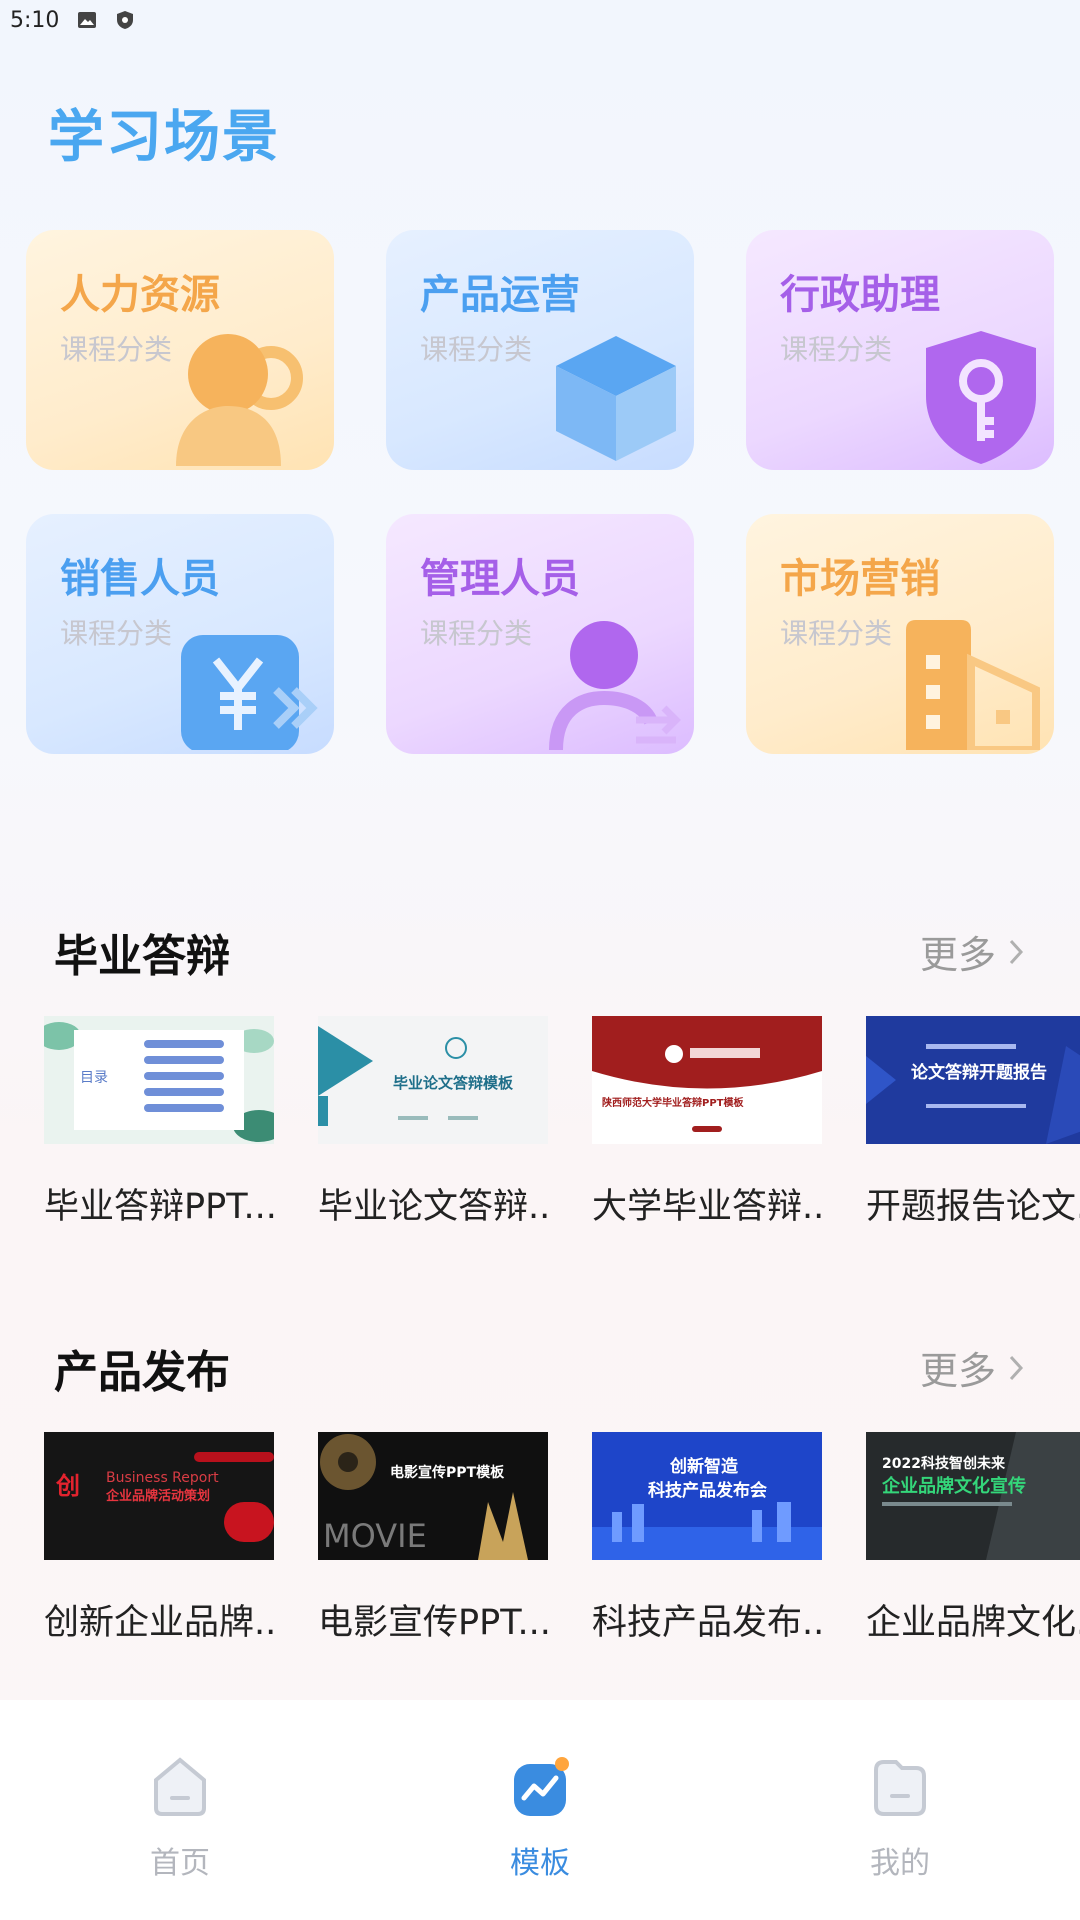  Describe the element at coordinates (615, 685) in the screenshot. I see `person-swap-icon` at that location.